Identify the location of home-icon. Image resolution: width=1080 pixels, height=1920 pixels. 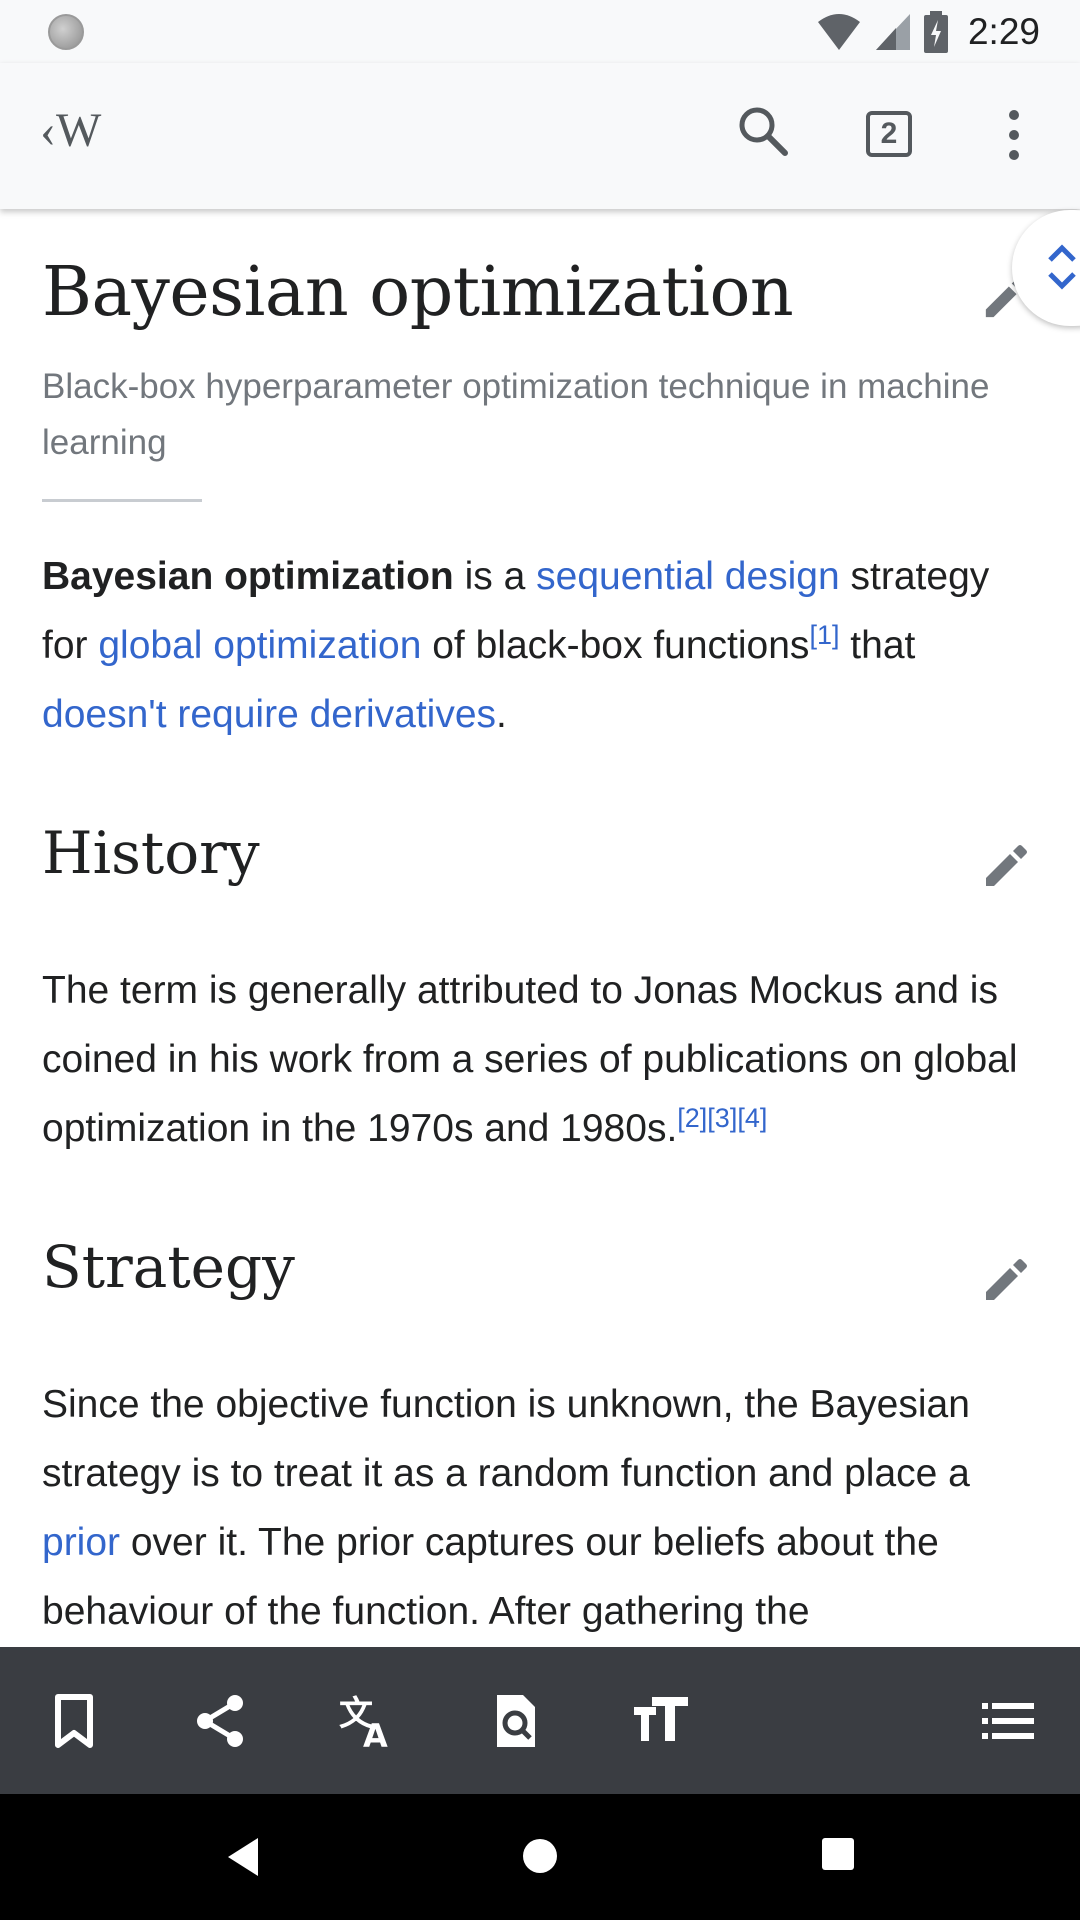
(540, 1856).